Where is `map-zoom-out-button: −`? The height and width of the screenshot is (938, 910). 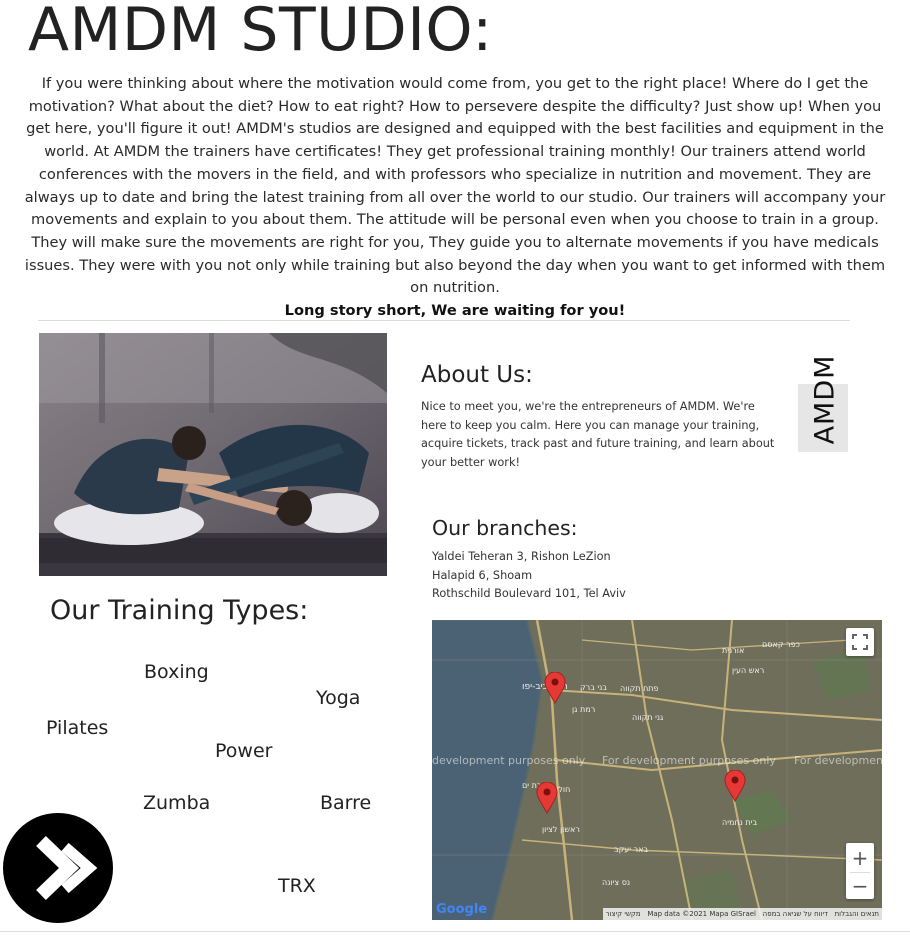
map-zoom-out-button: − is located at coordinates (860, 886).